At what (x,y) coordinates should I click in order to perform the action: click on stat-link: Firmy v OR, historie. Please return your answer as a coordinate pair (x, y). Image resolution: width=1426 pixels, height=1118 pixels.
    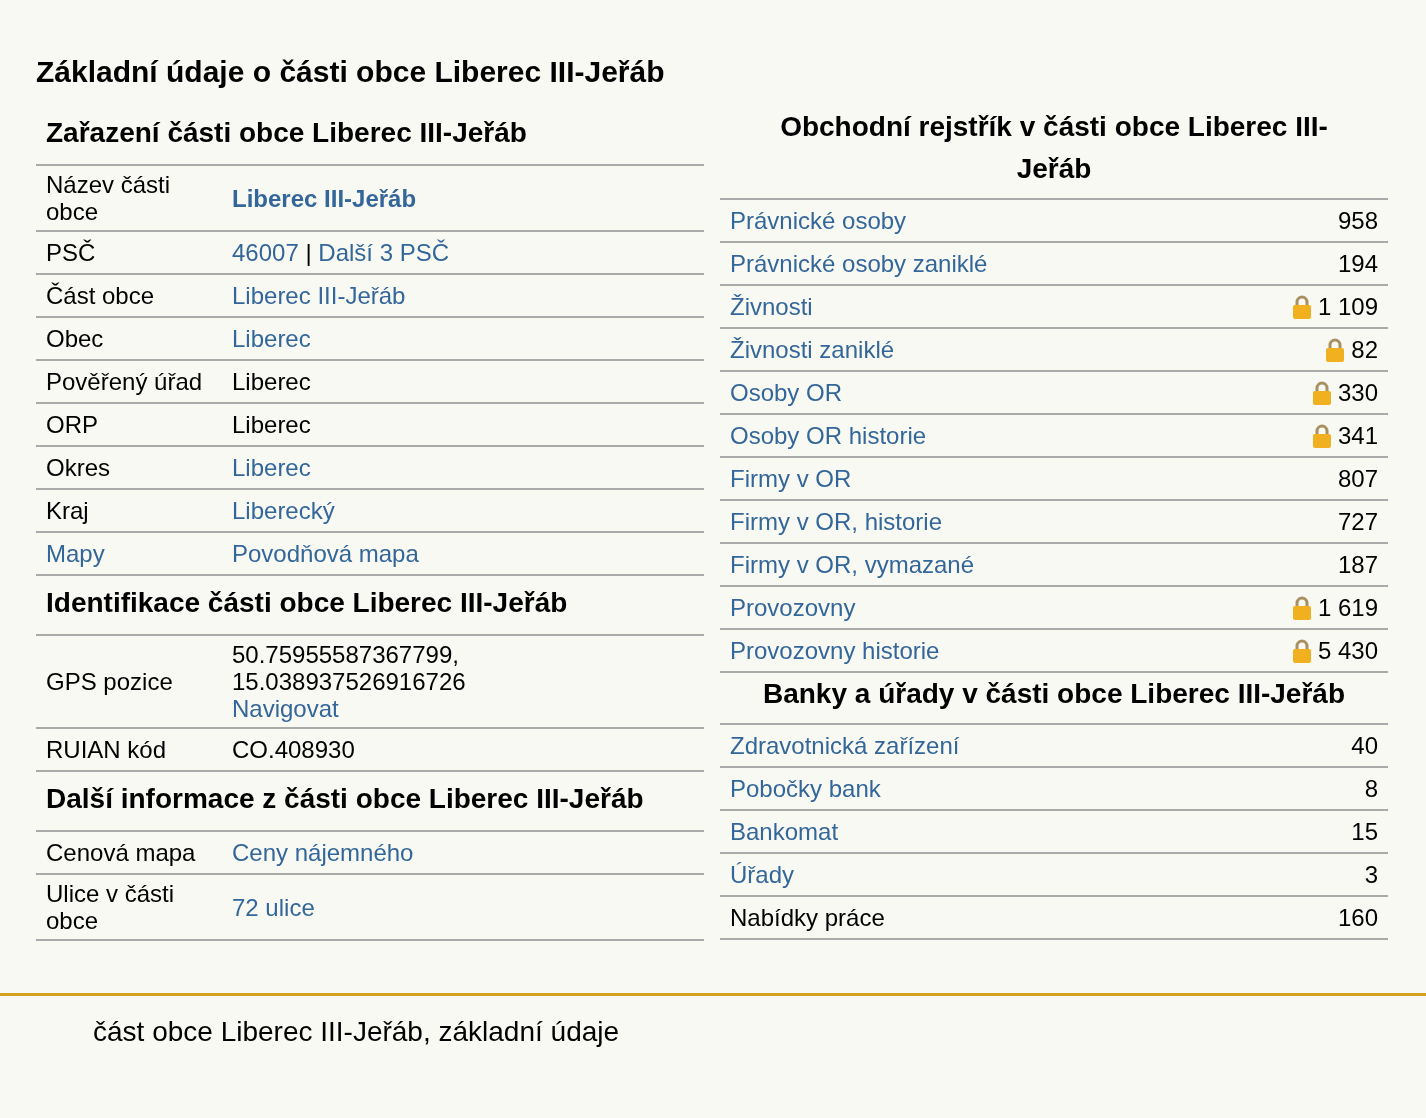
    Looking at the image, I should click on (836, 521).